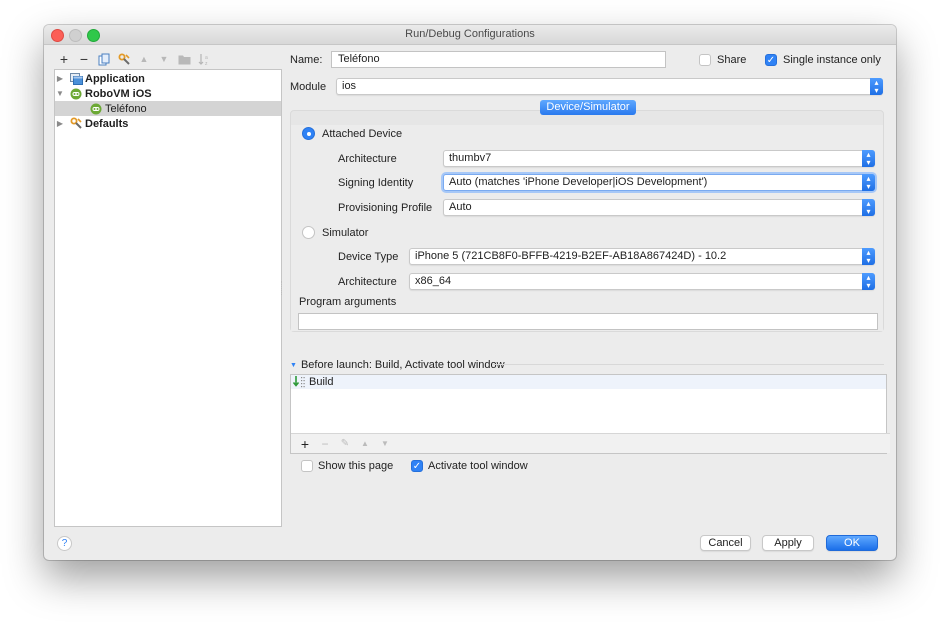  I want to click on move-down-button: ▼, so click(164, 59).